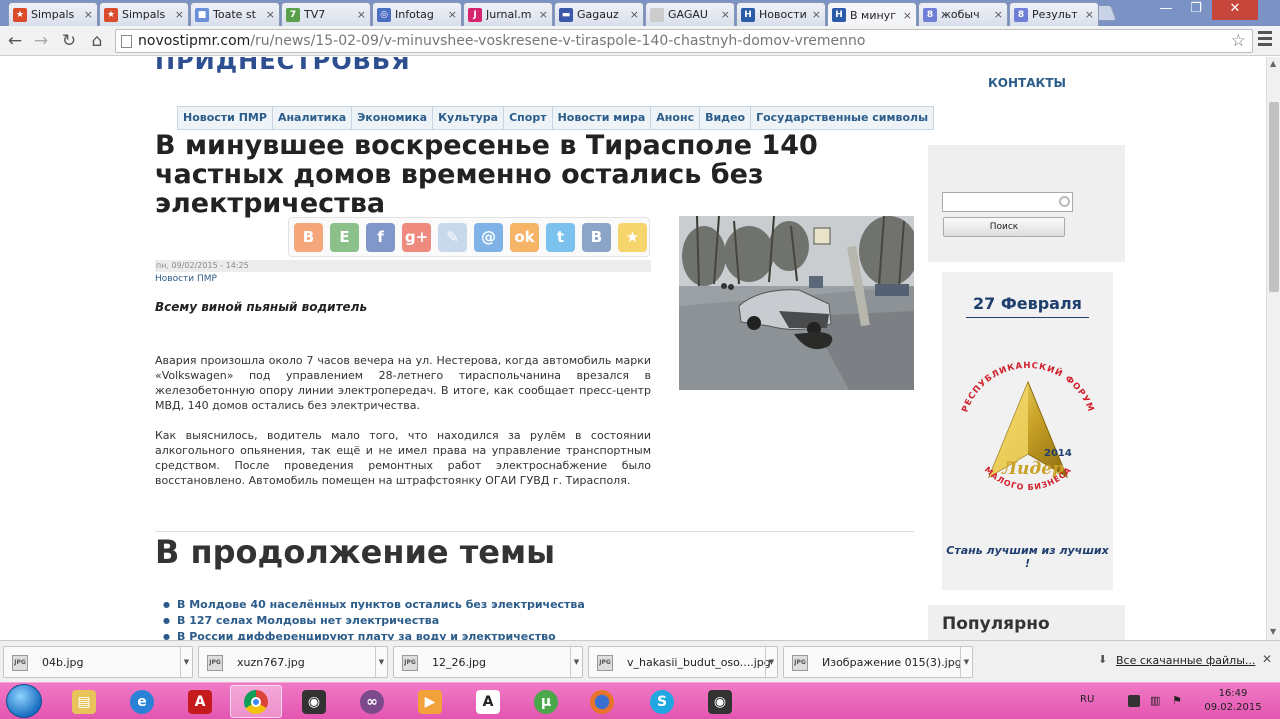 The width and height of the screenshot is (1280, 719). What do you see at coordinates (374, 621) in the screenshot?
I see `related-link: В 127 селах Молдовы нет электричества` at bounding box center [374, 621].